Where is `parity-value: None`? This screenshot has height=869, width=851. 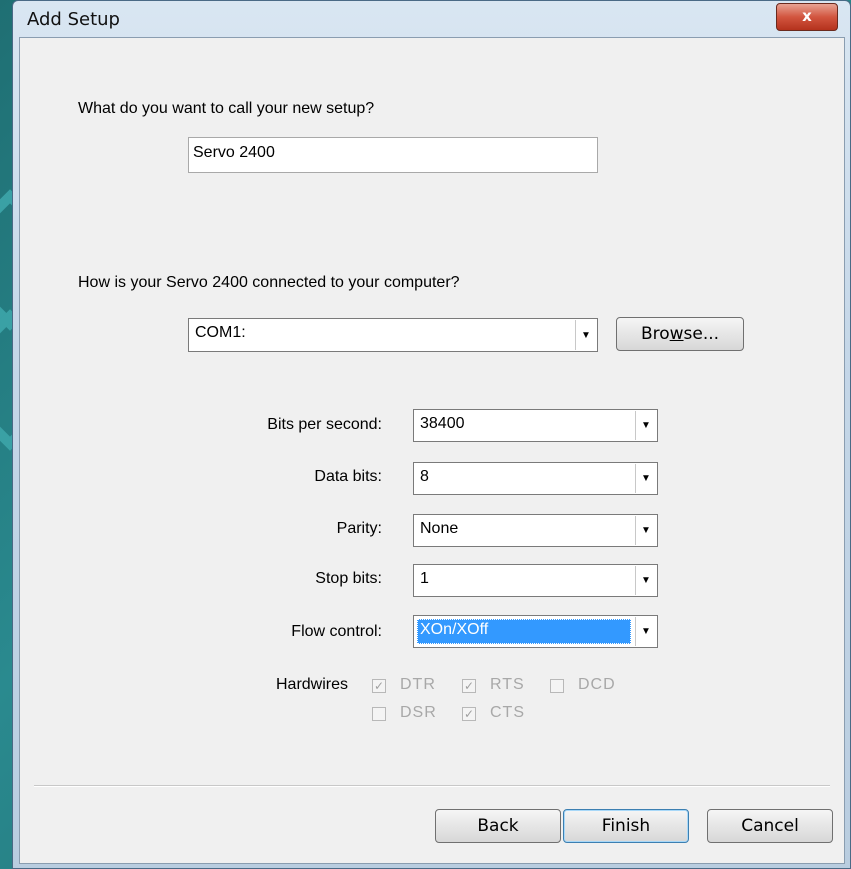 parity-value: None is located at coordinates (439, 528).